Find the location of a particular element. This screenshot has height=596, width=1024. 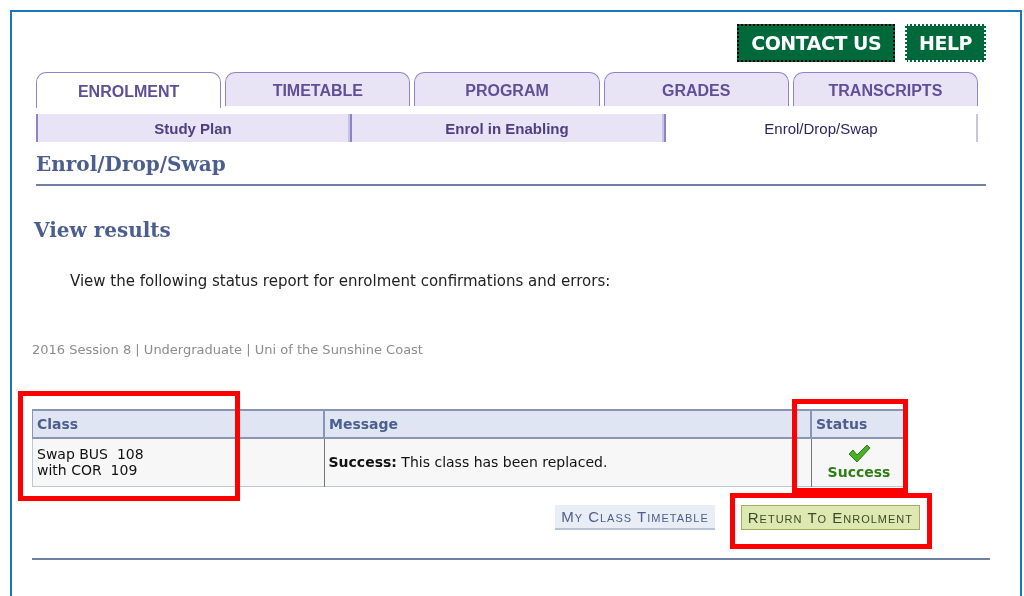

tab: TRANSCRIPTS is located at coordinates (885, 89).